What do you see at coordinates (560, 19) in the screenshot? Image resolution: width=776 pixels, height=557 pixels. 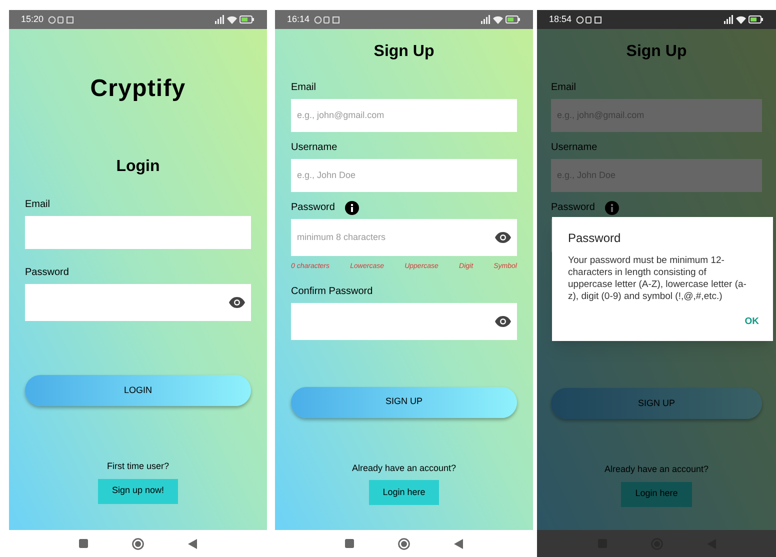 I see `status-time: 18:54` at bounding box center [560, 19].